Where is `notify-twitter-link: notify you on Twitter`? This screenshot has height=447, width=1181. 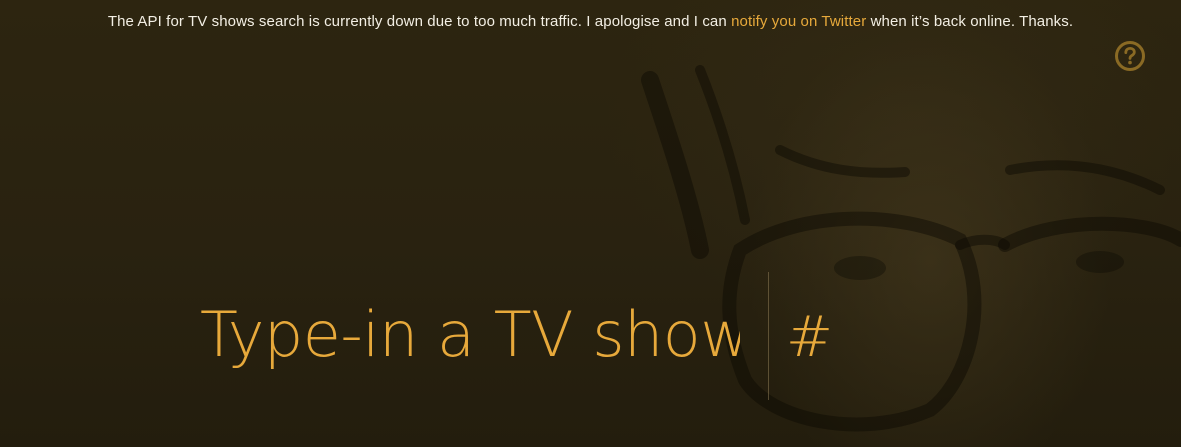 notify-twitter-link: notify you on Twitter is located at coordinates (798, 21).